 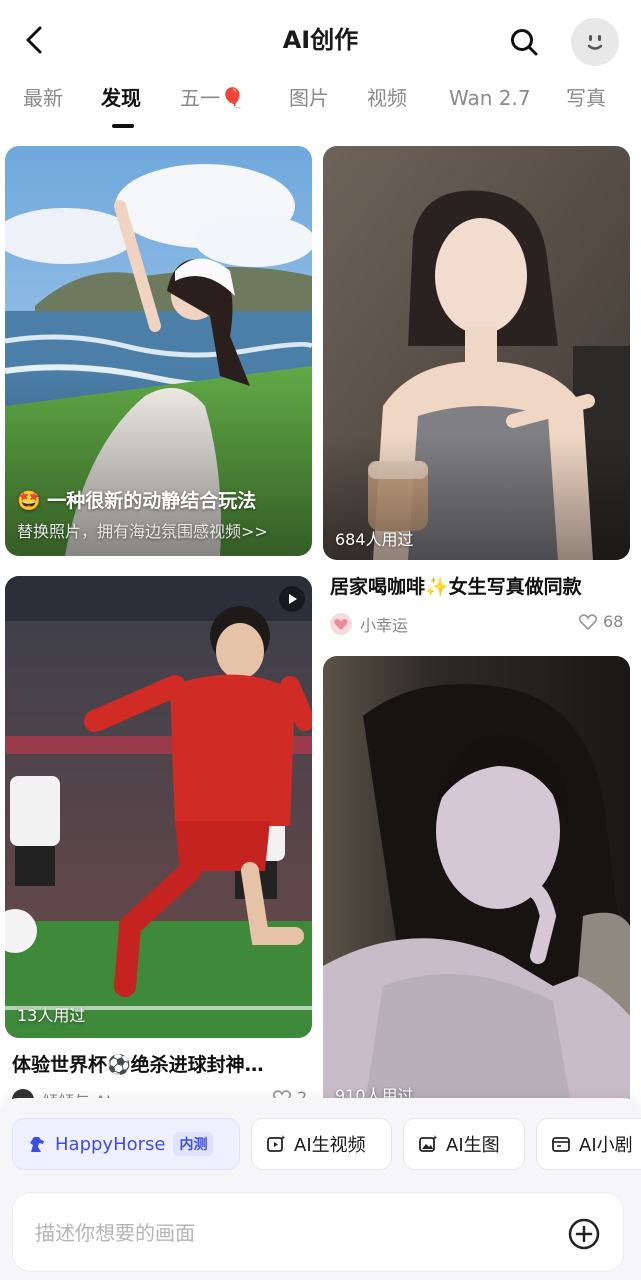 What do you see at coordinates (561, 1144) in the screenshot?
I see `clapperboard-icon` at bounding box center [561, 1144].